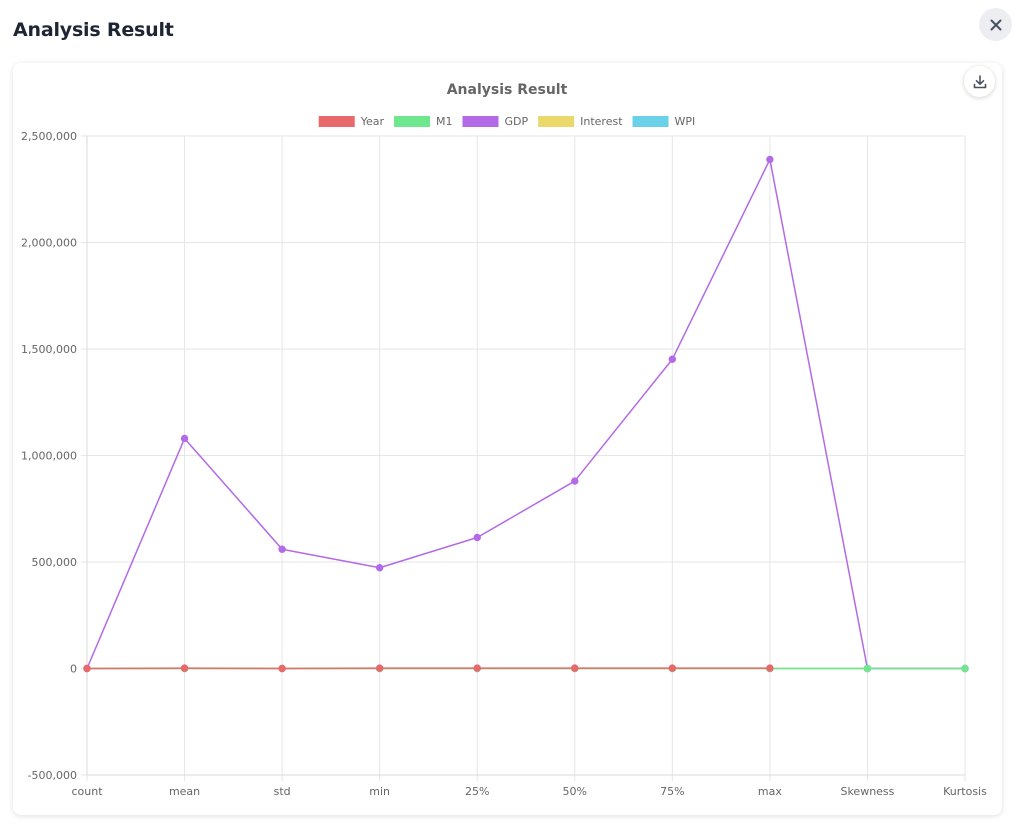  I want to click on legend-label-interest: Interest, so click(601, 121).